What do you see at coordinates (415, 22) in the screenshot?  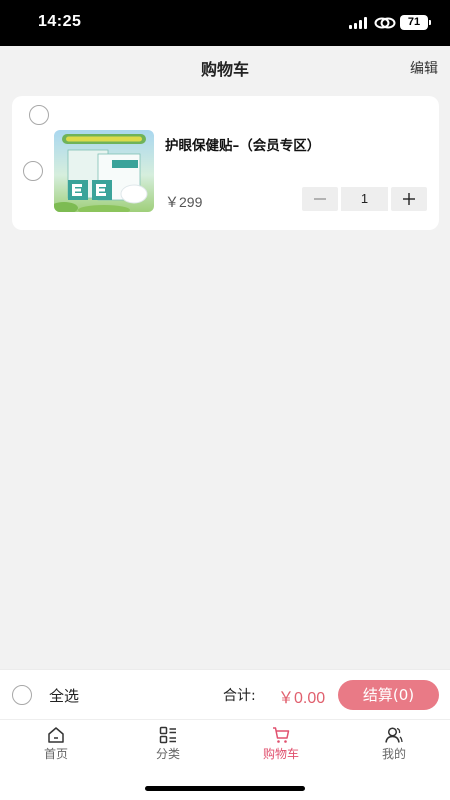 I see `battery-icon: 71` at bounding box center [415, 22].